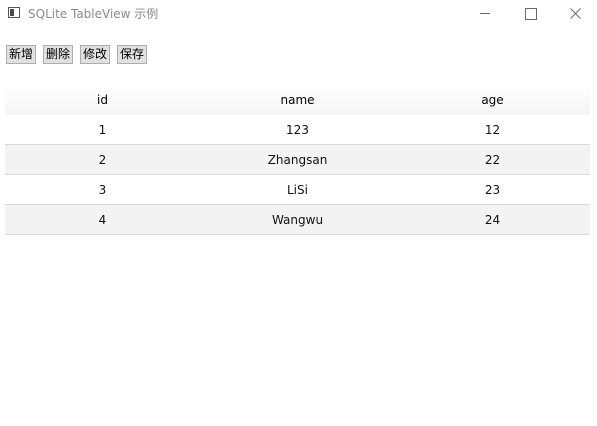  Describe the element at coordinates (531, 14) in the screenshot. I see `maximize-button` at that location.